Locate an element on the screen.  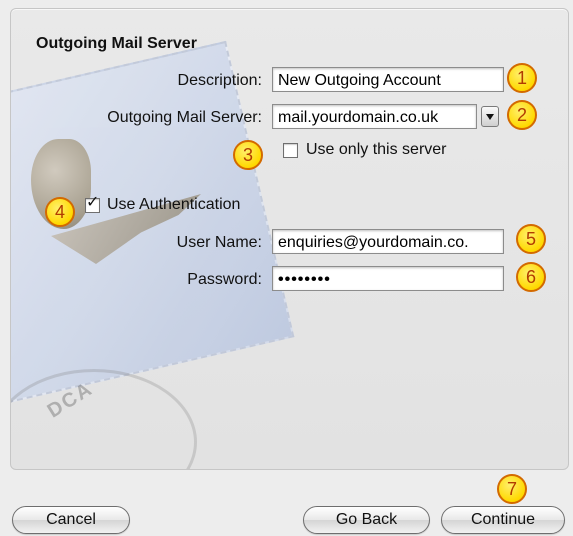
continue-button: Continue is located at coordinates (503, 520).